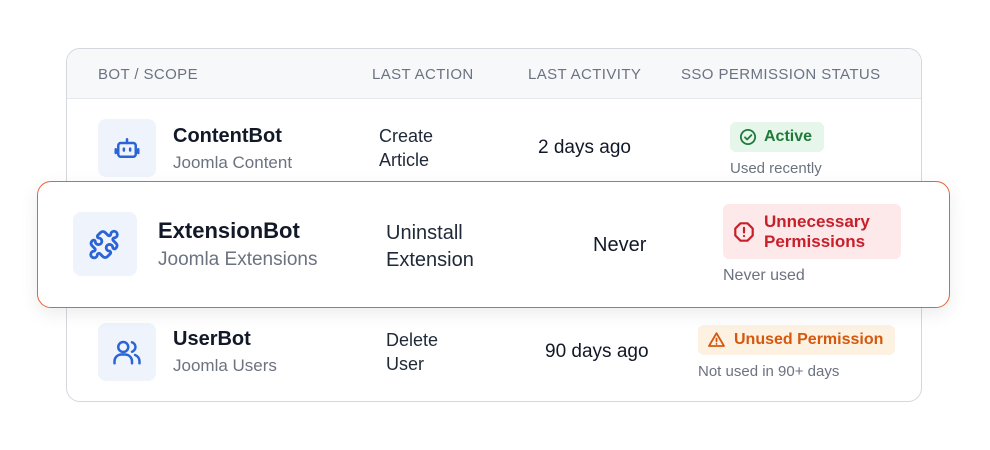  What do you see at coordinates (404, 160) in the screenshot?
I see `last-action-line2: Article` at bounding box center [404, 160].